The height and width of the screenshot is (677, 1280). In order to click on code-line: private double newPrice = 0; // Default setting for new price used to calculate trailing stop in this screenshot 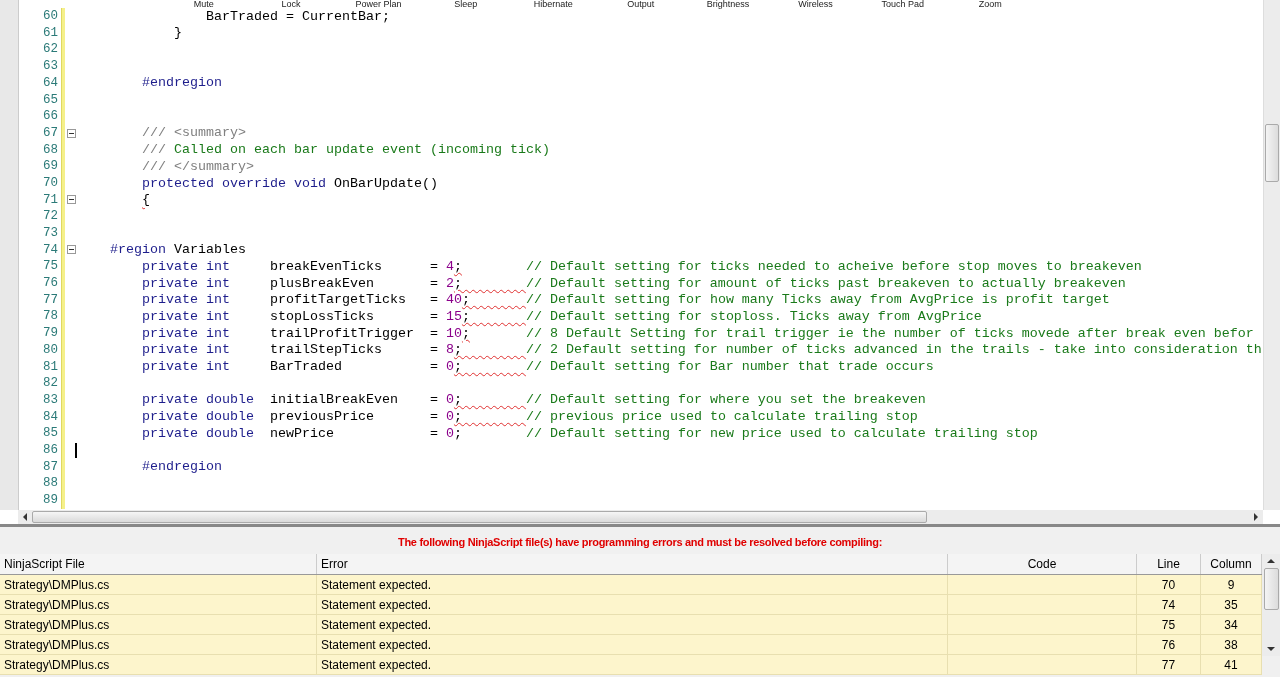, I will do `click(589, 433)`.